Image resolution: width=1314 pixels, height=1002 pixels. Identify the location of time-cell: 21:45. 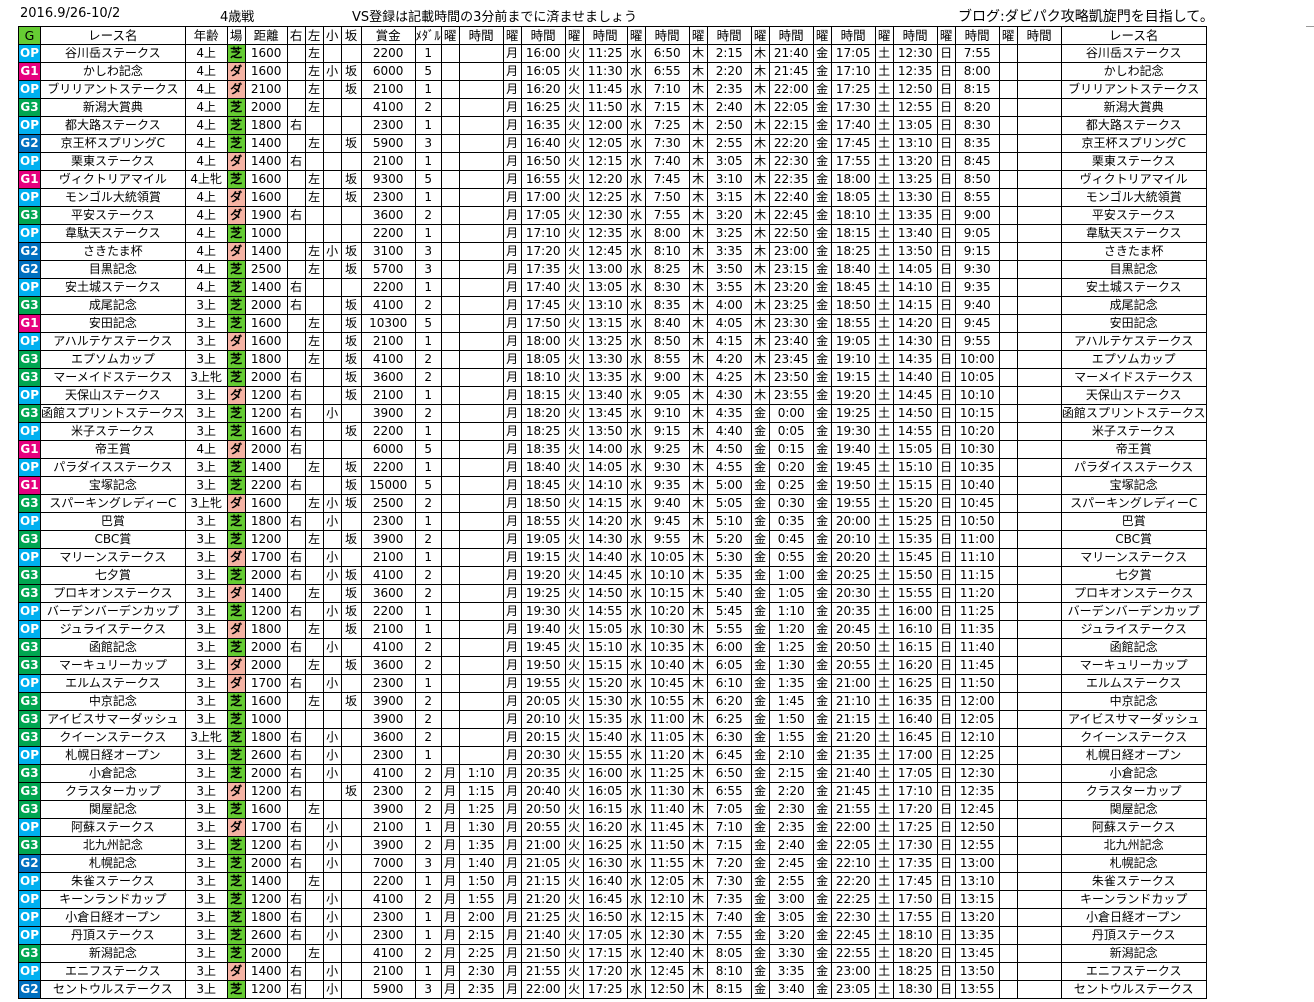
(791, 71).